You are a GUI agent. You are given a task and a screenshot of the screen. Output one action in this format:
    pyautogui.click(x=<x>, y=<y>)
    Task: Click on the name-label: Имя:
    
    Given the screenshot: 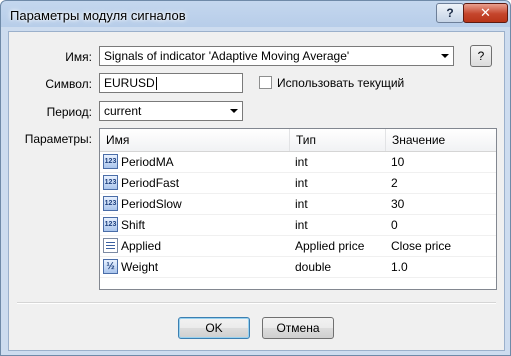 What is the action you would take?
    pyautogui.click(x=78, y=57)
    